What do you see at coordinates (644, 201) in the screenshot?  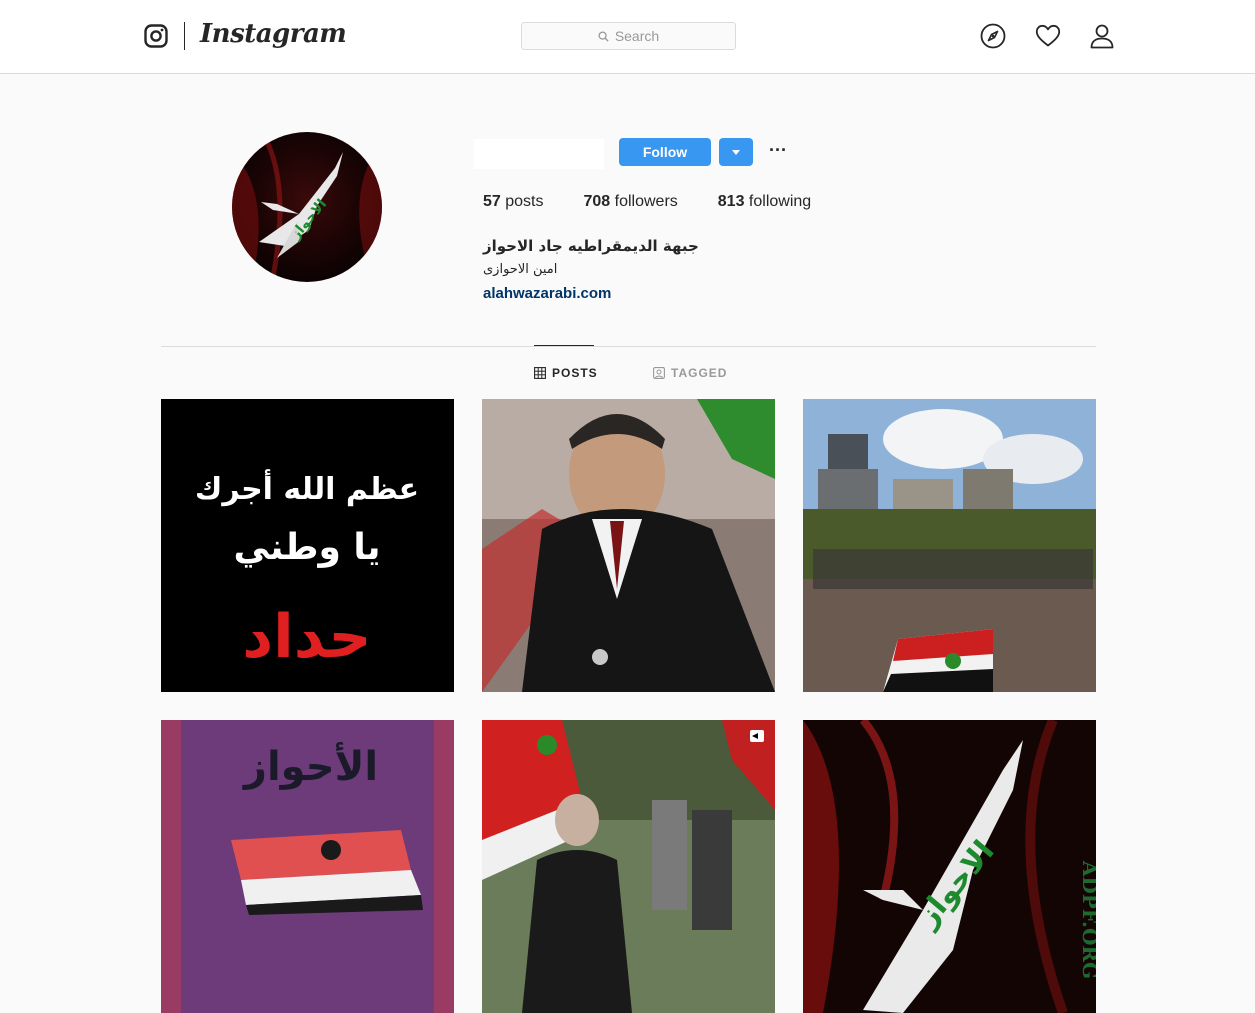 I see `followers-label: followers` at bounding box center [644, 201].